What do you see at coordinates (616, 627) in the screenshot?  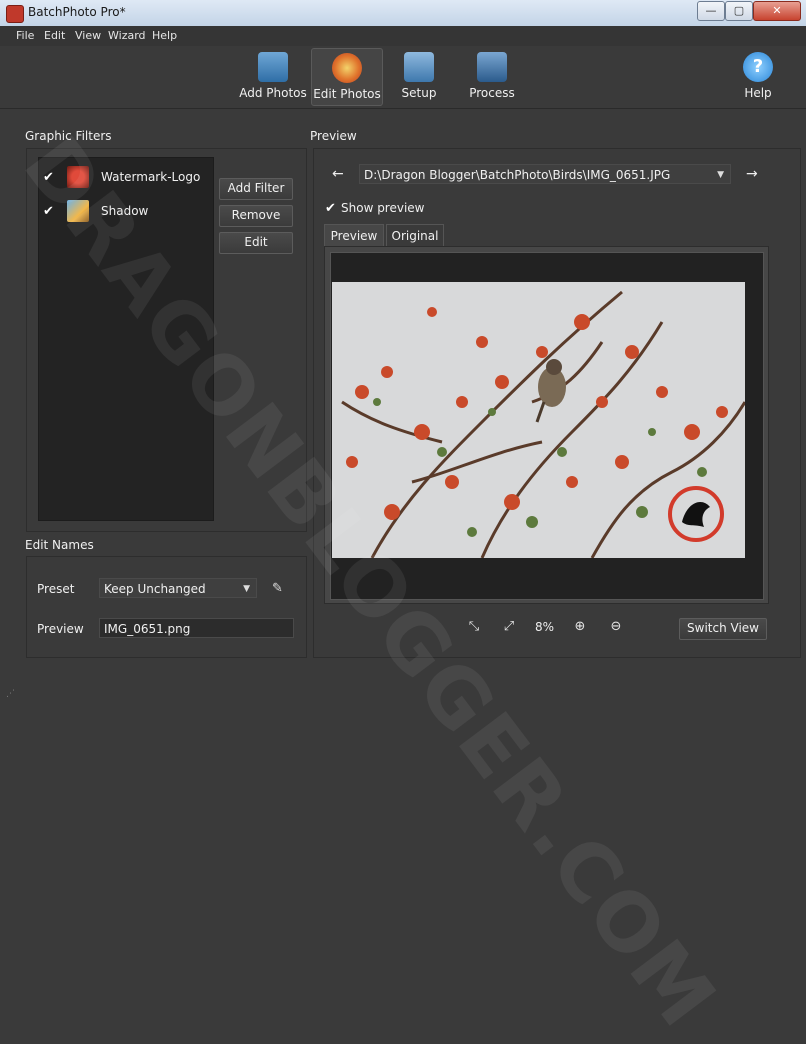 I see `zoom-out-icon: ⊖` at bounding box center [616, 627].